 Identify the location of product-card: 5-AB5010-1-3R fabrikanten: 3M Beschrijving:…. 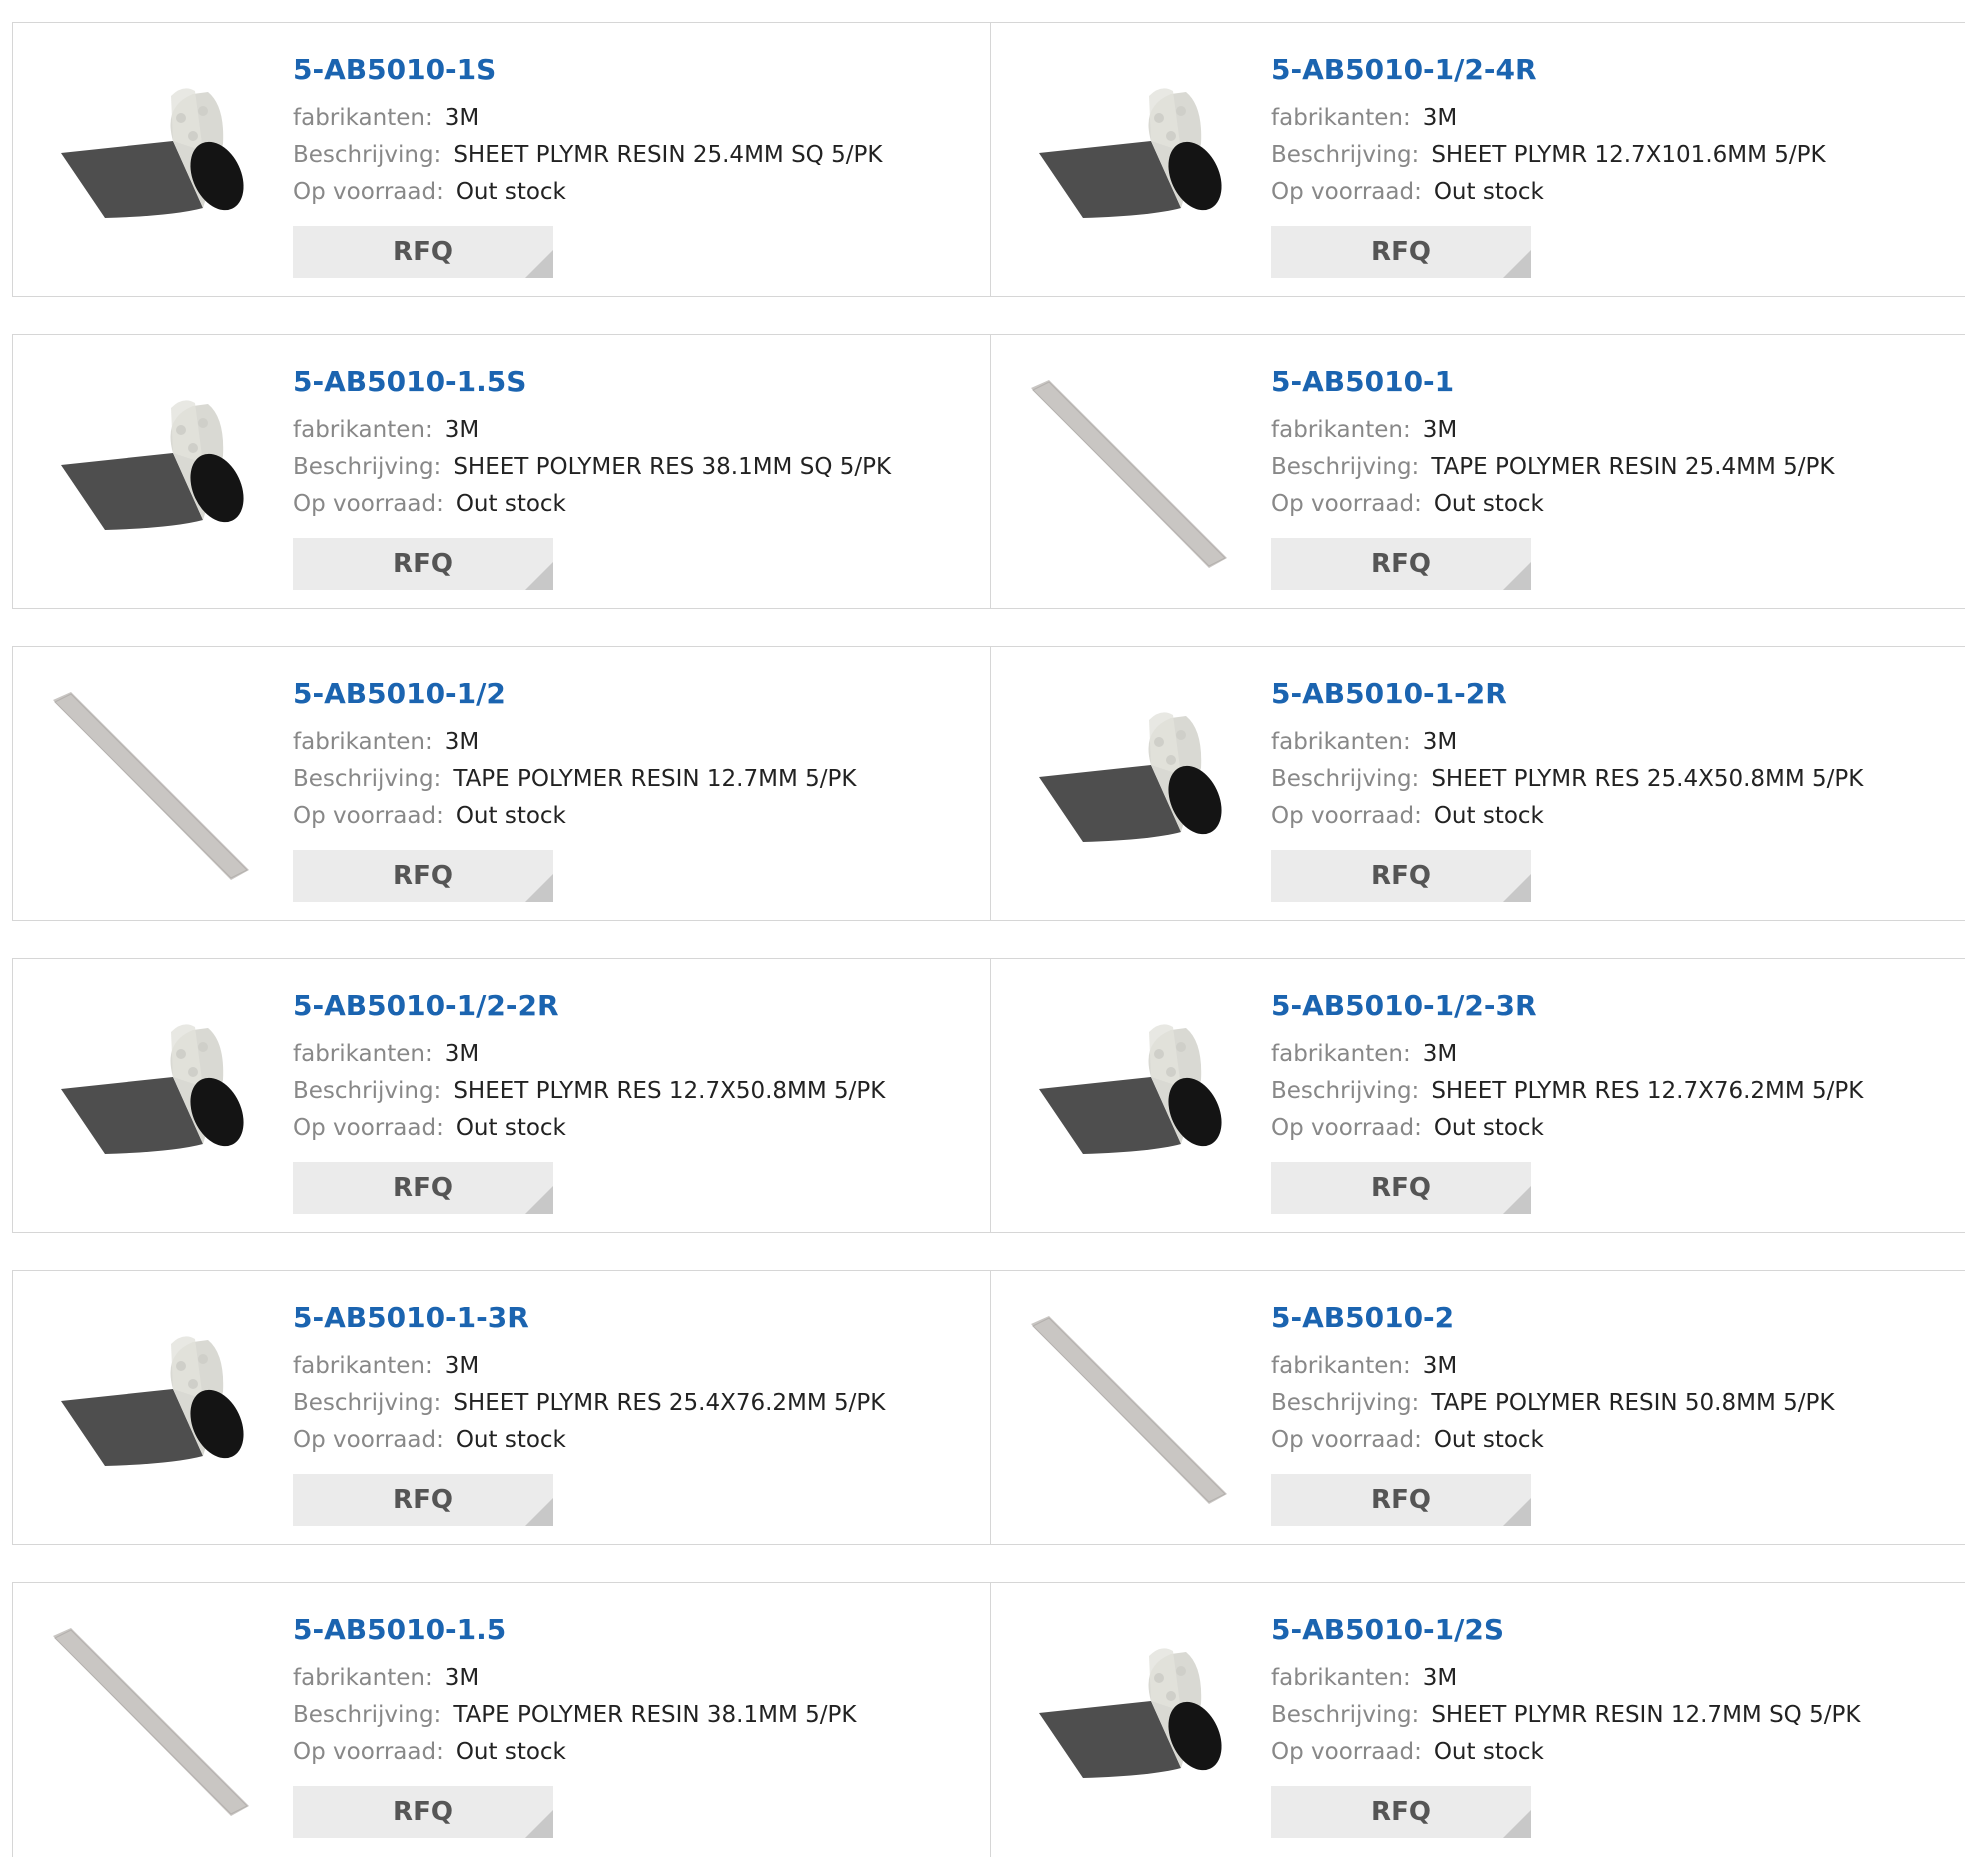
(501, 1407).